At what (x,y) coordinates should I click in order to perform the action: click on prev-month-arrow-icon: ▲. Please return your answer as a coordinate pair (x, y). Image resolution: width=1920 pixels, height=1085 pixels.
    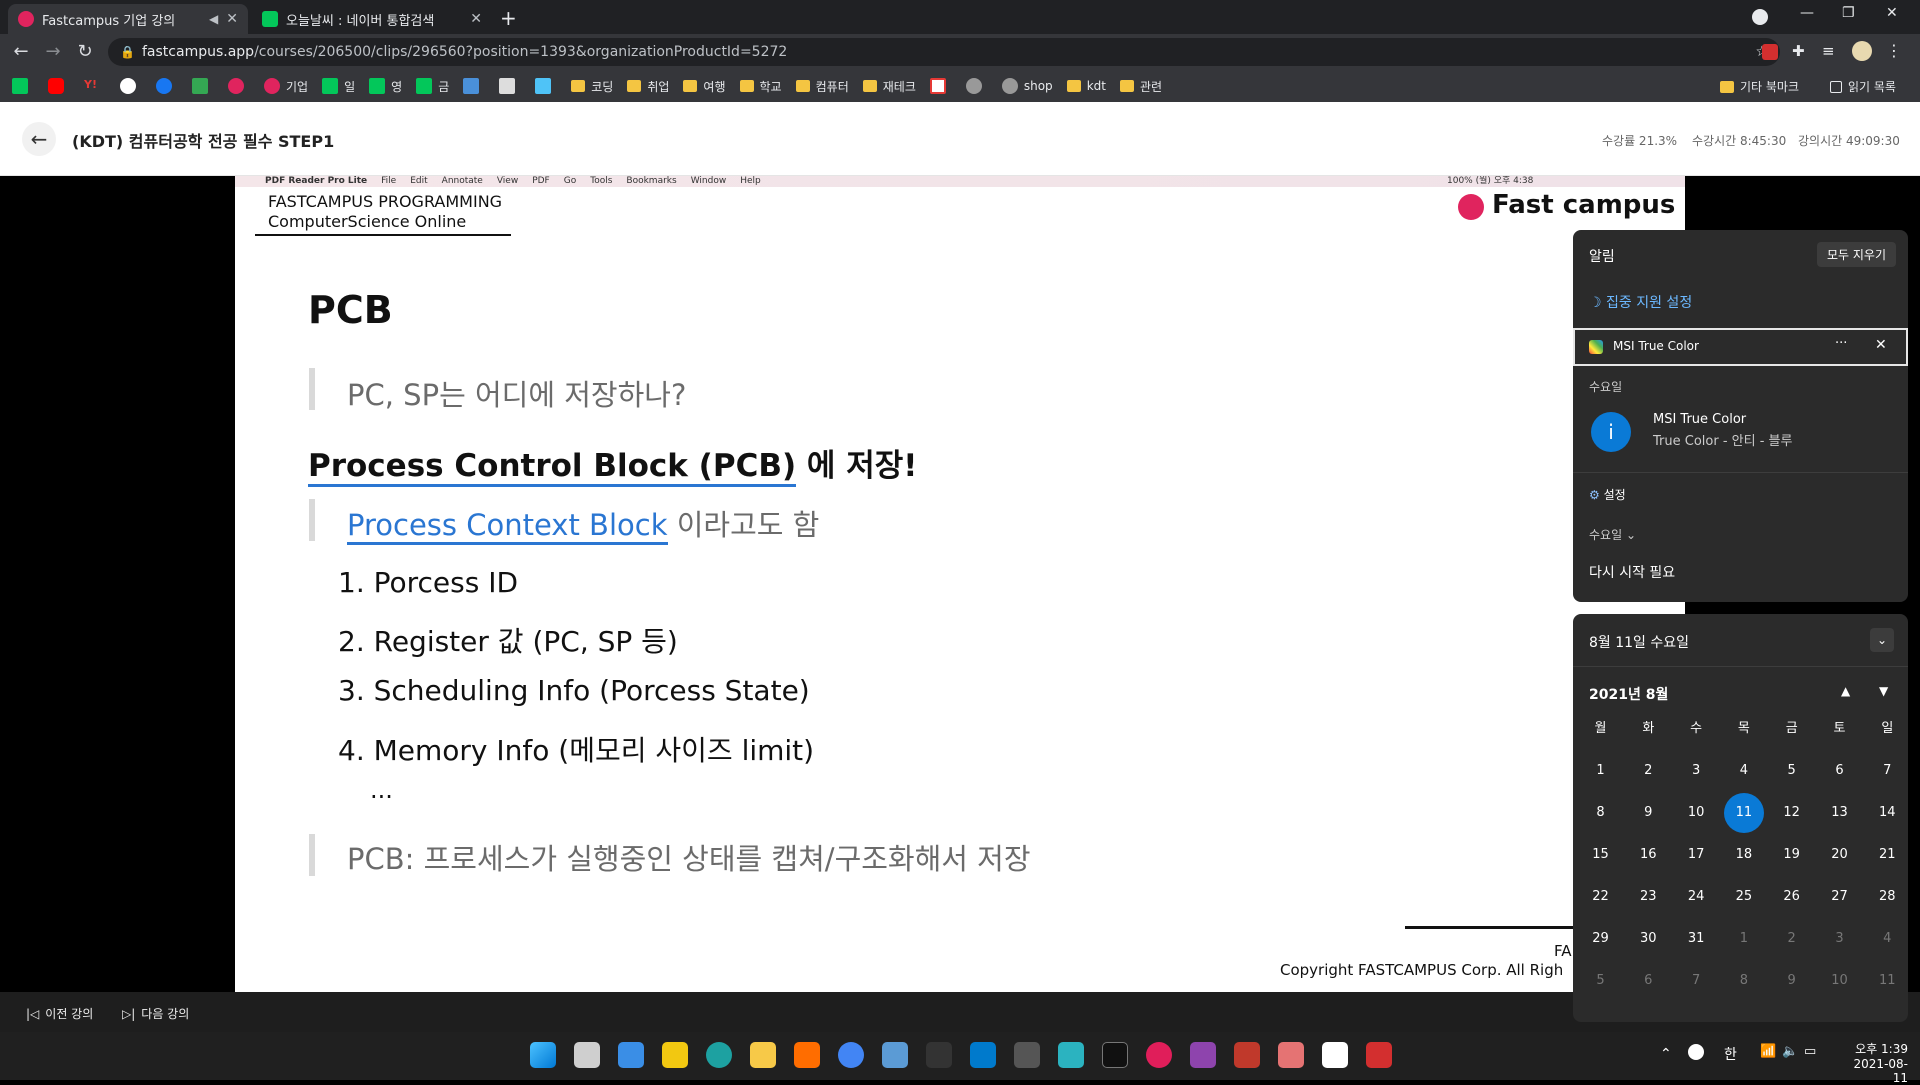
    Looking at the image, I should click on (1845, 691).